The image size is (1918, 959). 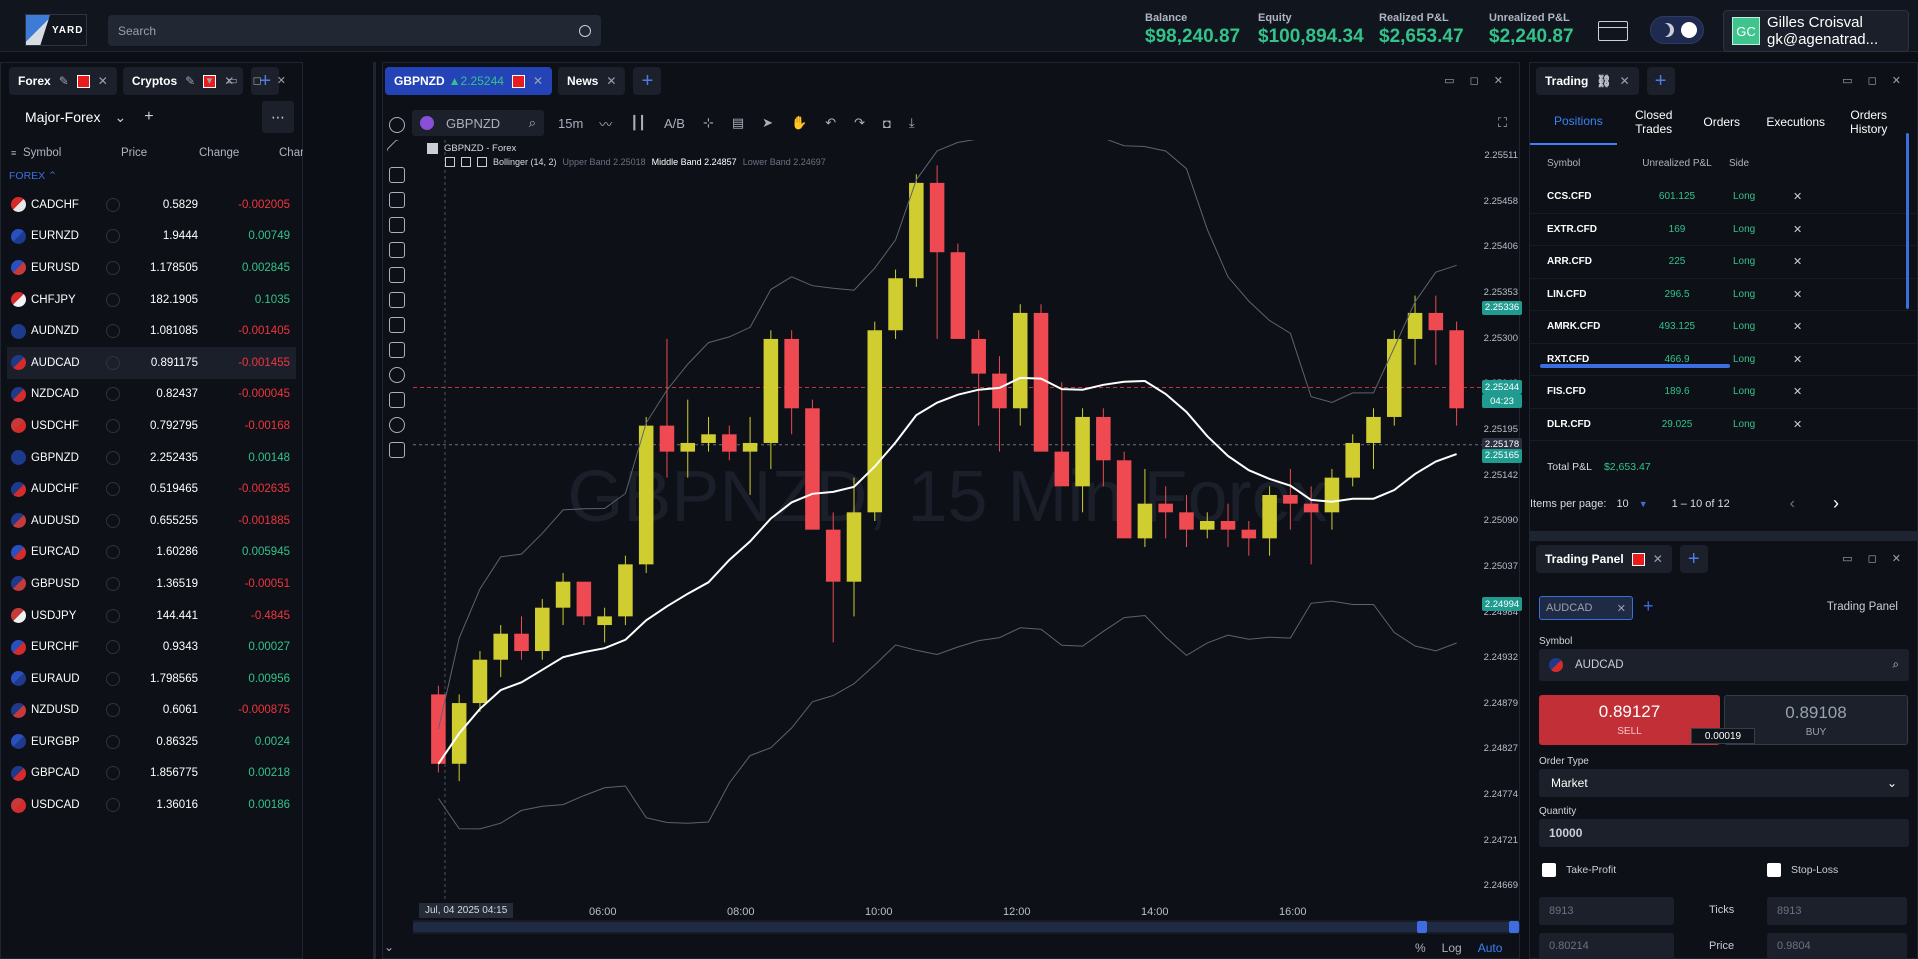 I want to click on list-item: EURGBP0.863250.00240.28 %, so click(x=186, y=742).